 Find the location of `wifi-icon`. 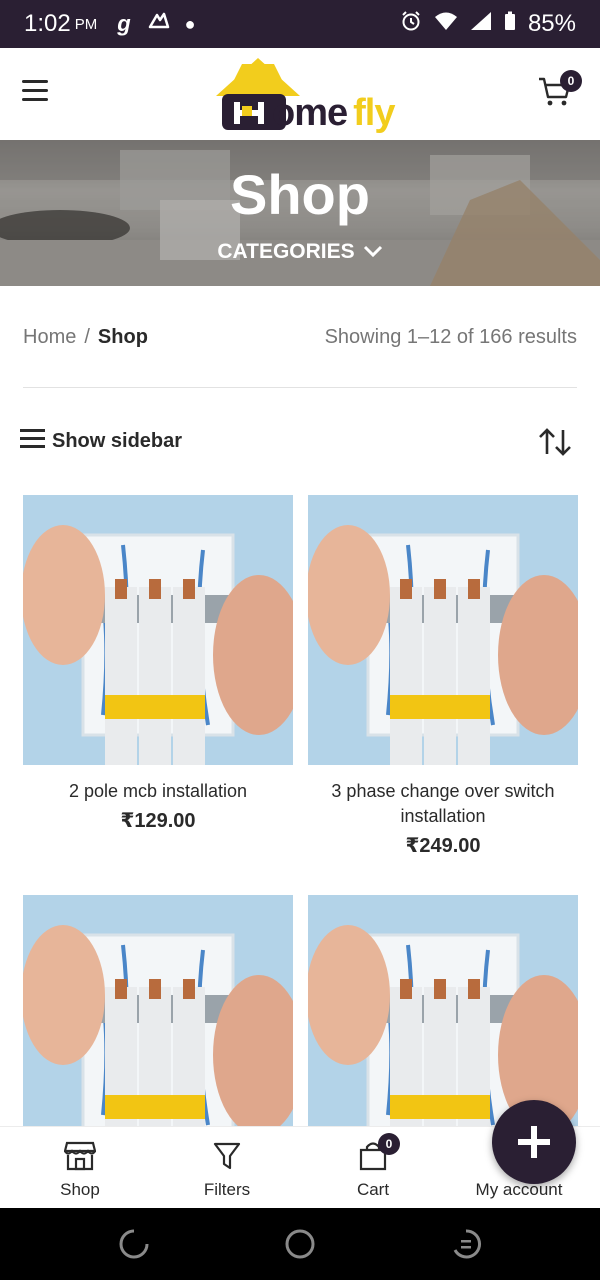

wifi-icon is located at coordinates (446, 24).